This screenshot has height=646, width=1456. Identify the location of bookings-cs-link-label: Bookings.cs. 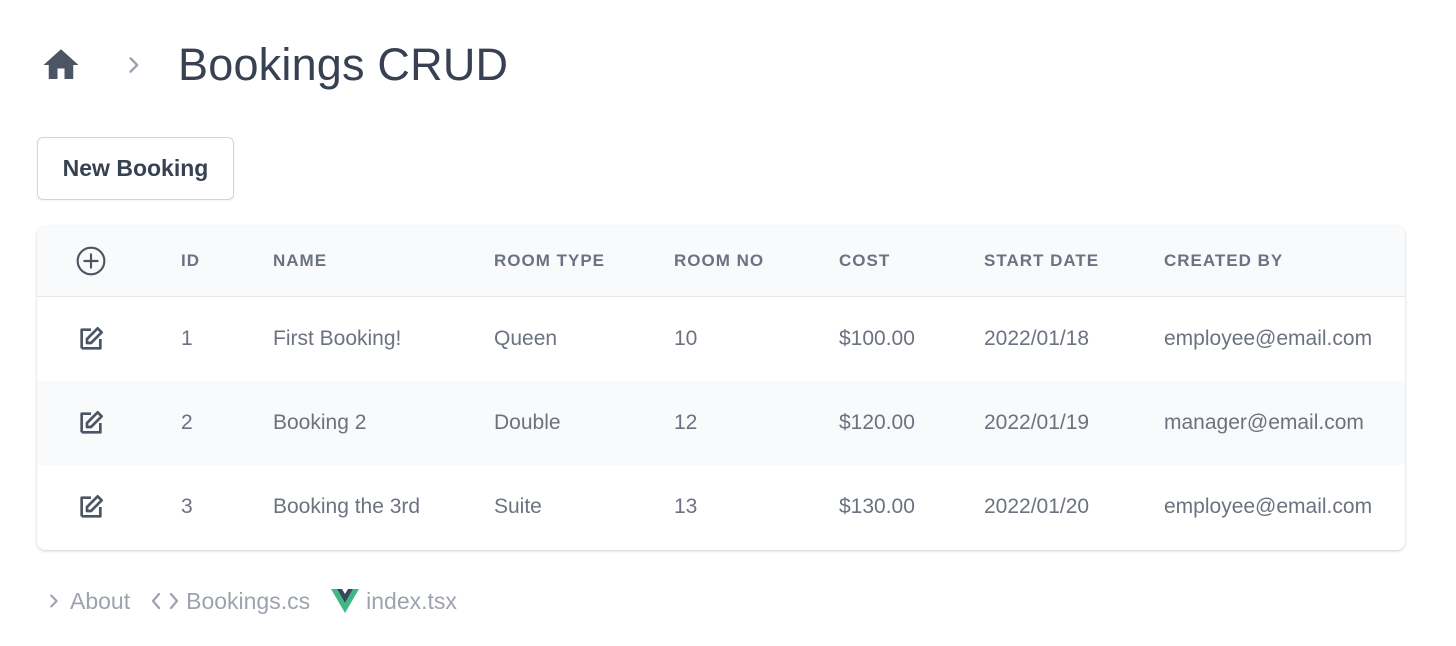
(248, 600).